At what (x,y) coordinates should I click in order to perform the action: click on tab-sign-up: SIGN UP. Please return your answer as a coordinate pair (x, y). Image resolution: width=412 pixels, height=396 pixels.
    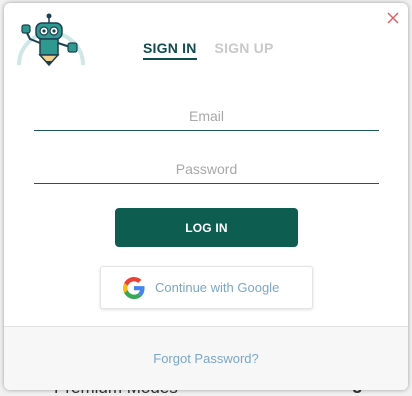
    Looking at the image, I should click on (244, 50).